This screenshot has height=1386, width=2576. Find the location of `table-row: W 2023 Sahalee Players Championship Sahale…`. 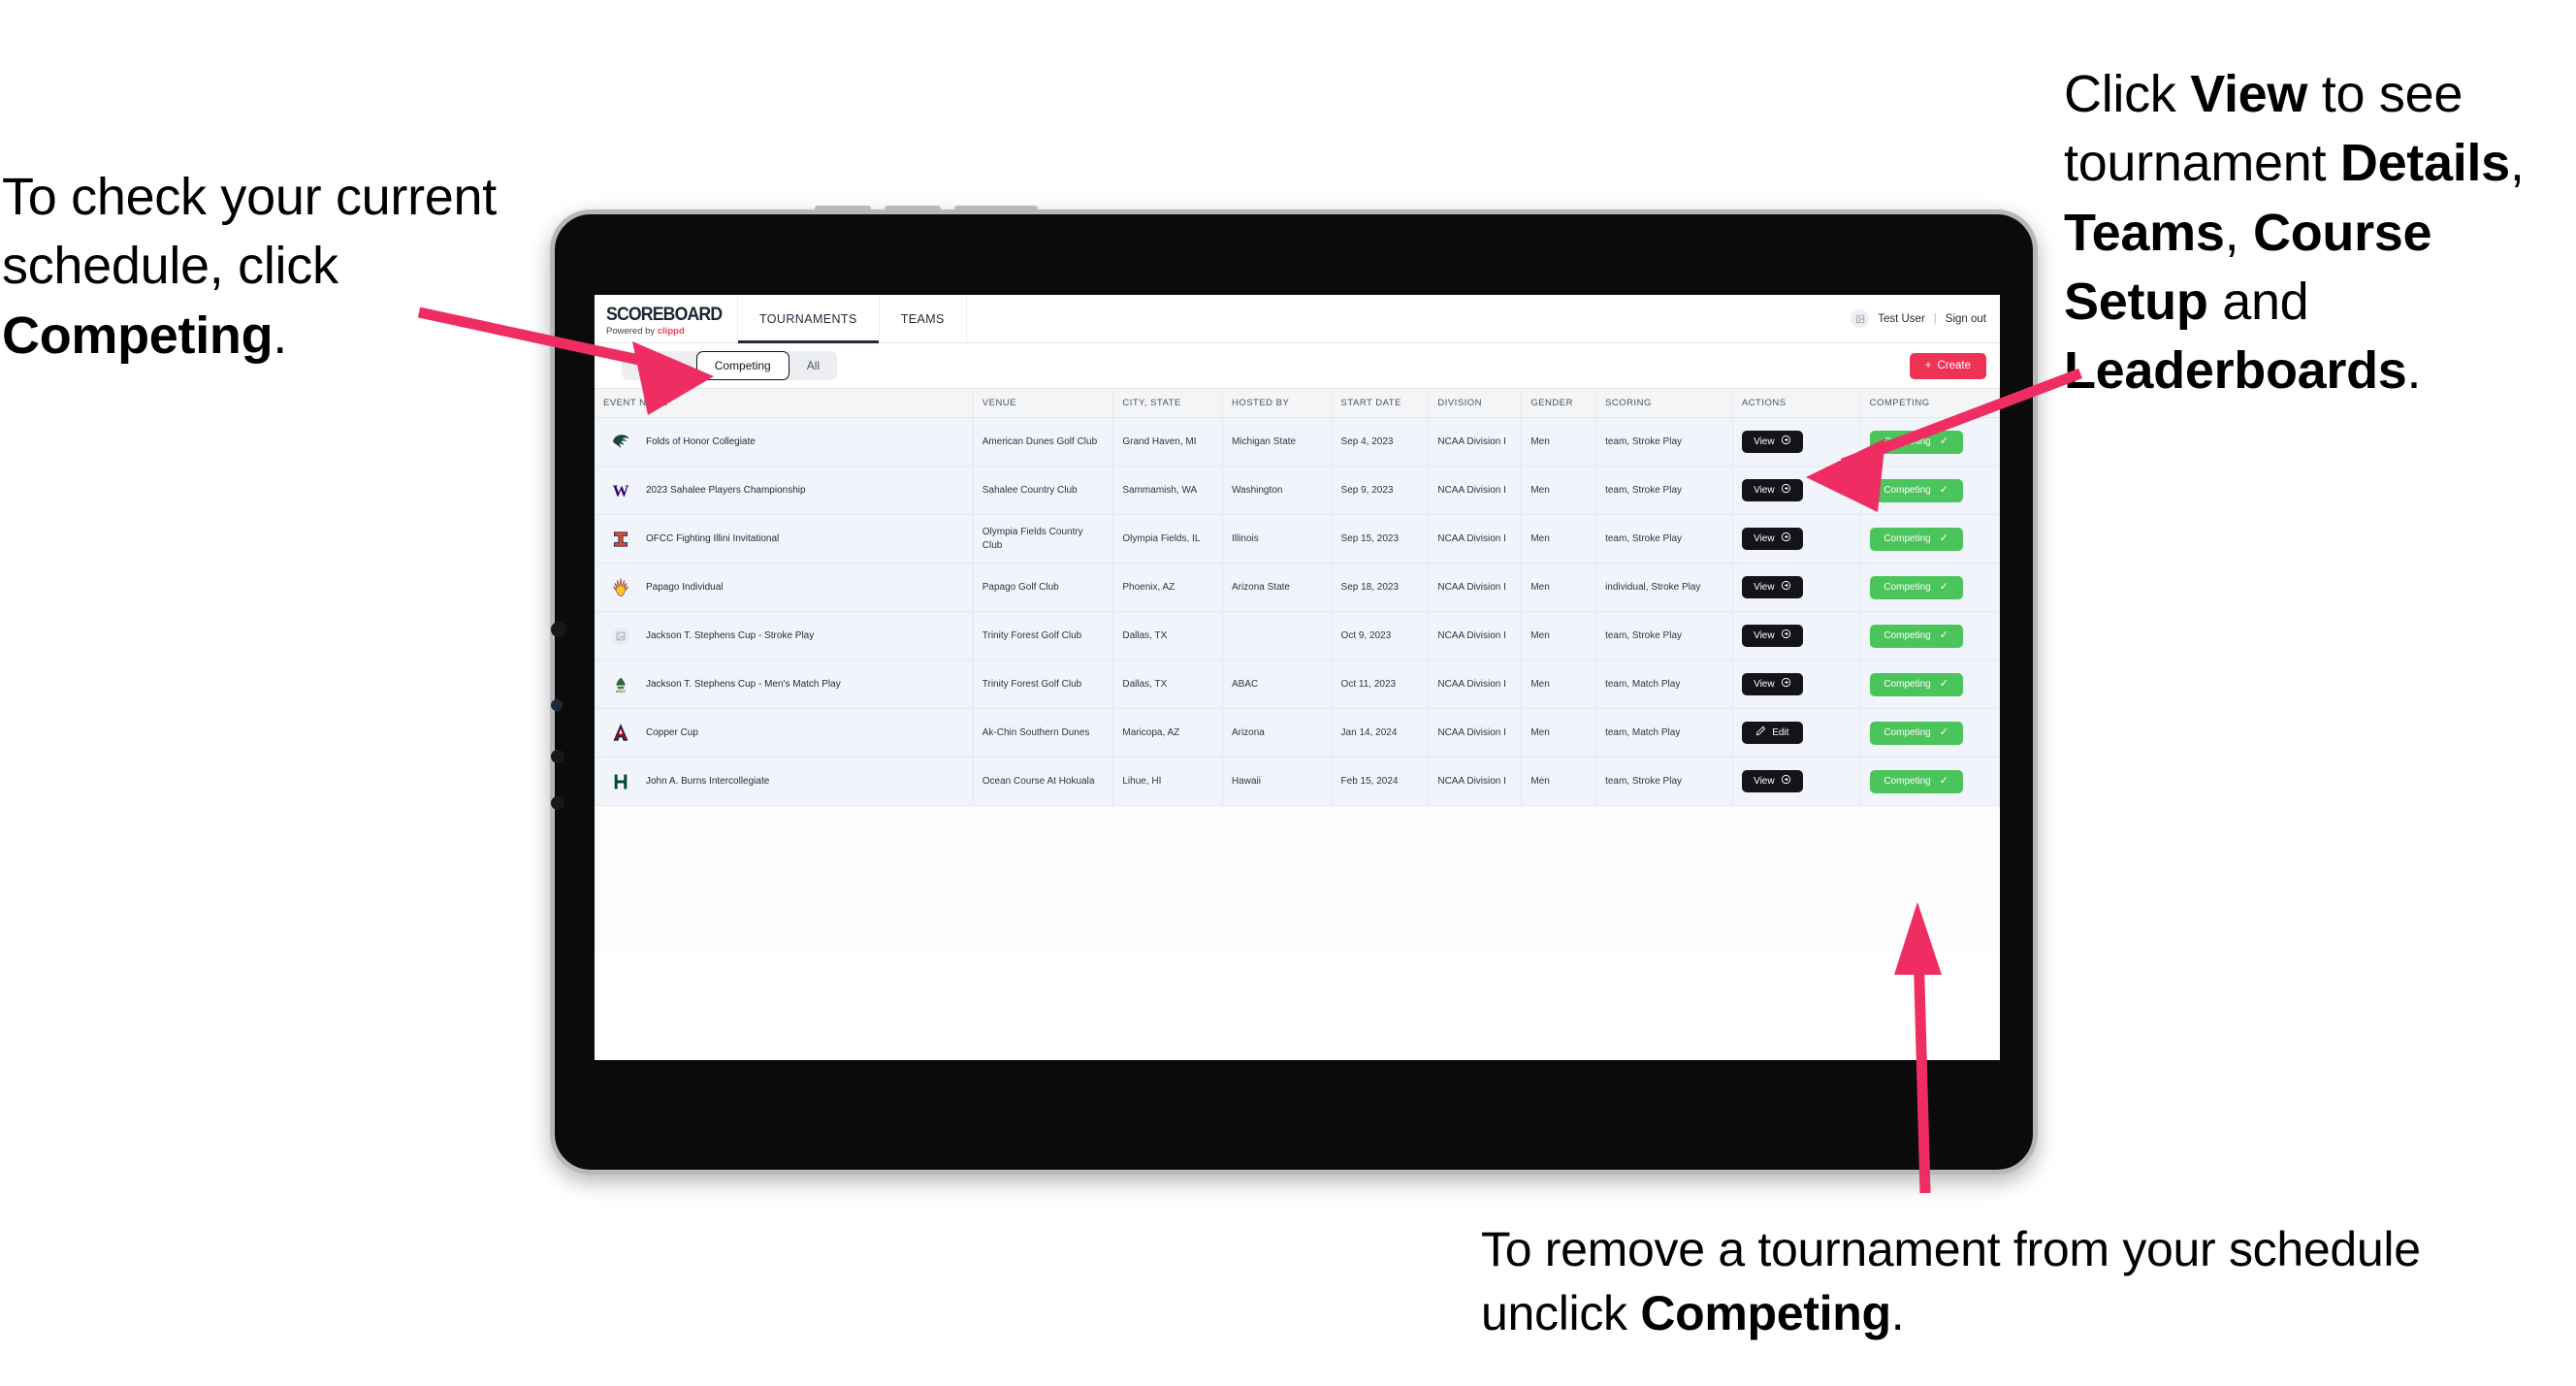

table-row: W 2023 Sahalee Players Championship Sahale… is located at coordinates (1297, 490).